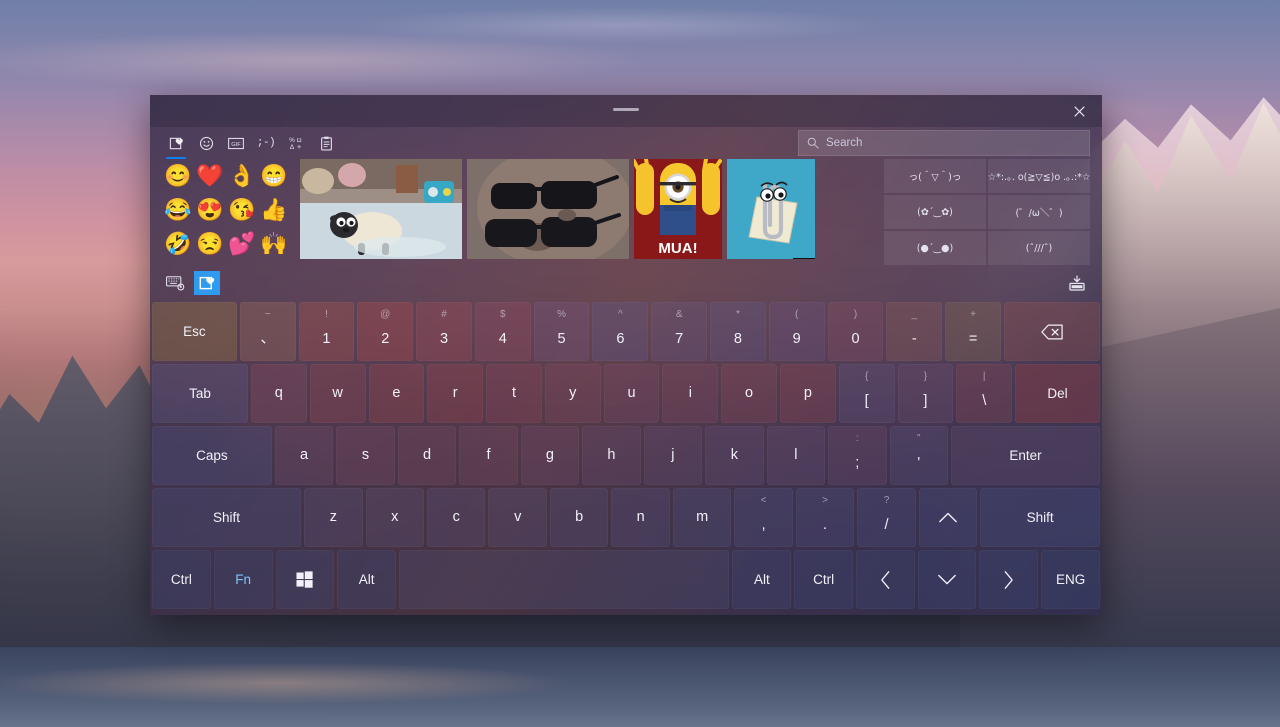  I want to click on key-t: t, so click(514, 393).